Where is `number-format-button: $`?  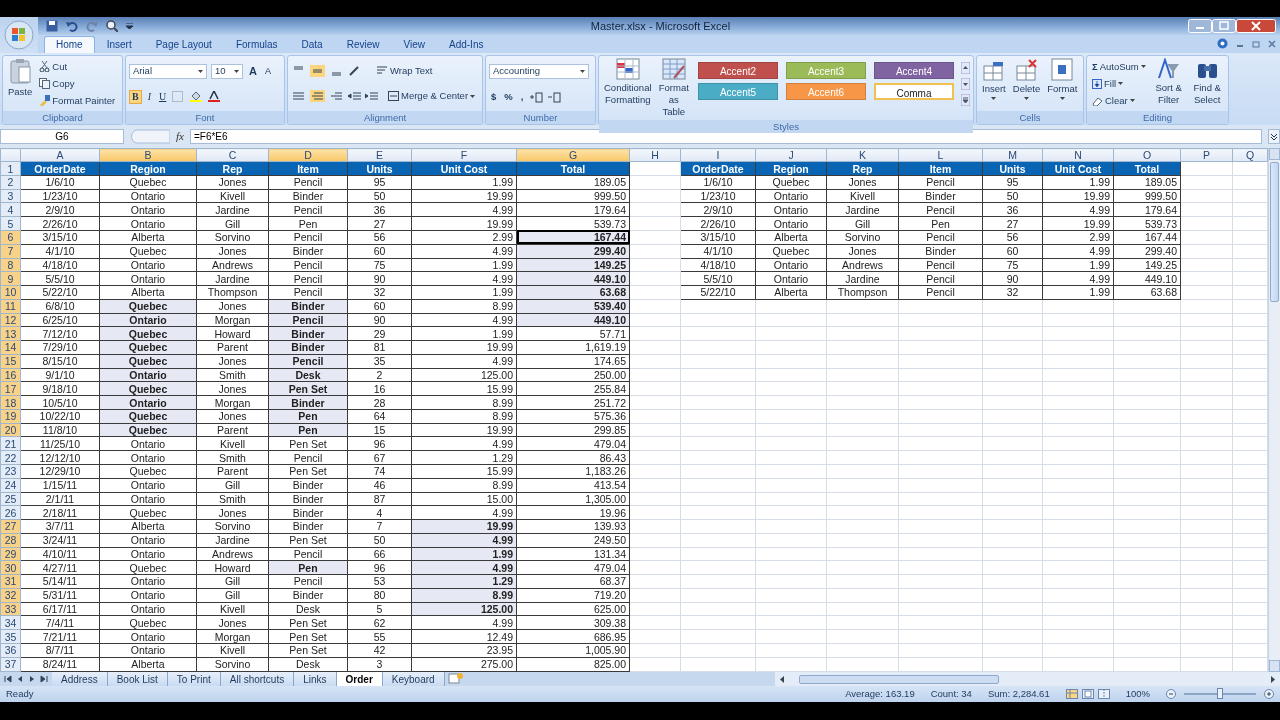
number-format-button: $ is located at coordinates (494, 97).